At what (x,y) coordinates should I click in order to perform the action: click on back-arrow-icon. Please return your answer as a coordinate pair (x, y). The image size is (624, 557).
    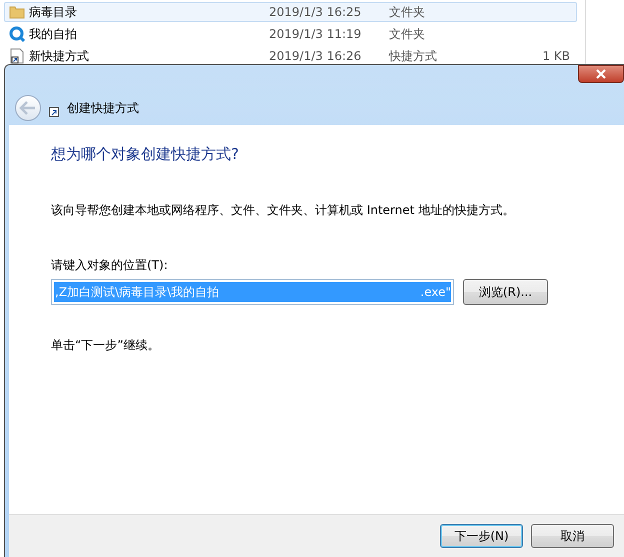
    Looking at the image, I should click on (28, 108).